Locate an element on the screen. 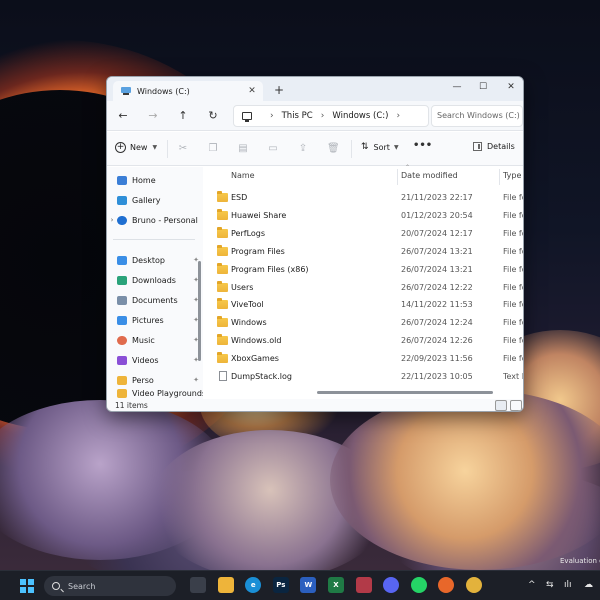 Image resolution: width=600 pixels, height=600 pixels. drive-icon is located at coordinates (126, 91).